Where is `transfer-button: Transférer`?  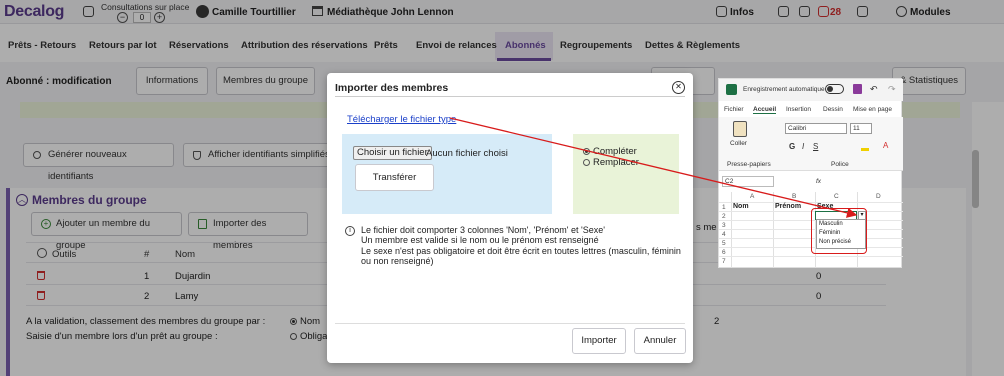
transfer-button: Transférer is located at coordinates (394, 177).